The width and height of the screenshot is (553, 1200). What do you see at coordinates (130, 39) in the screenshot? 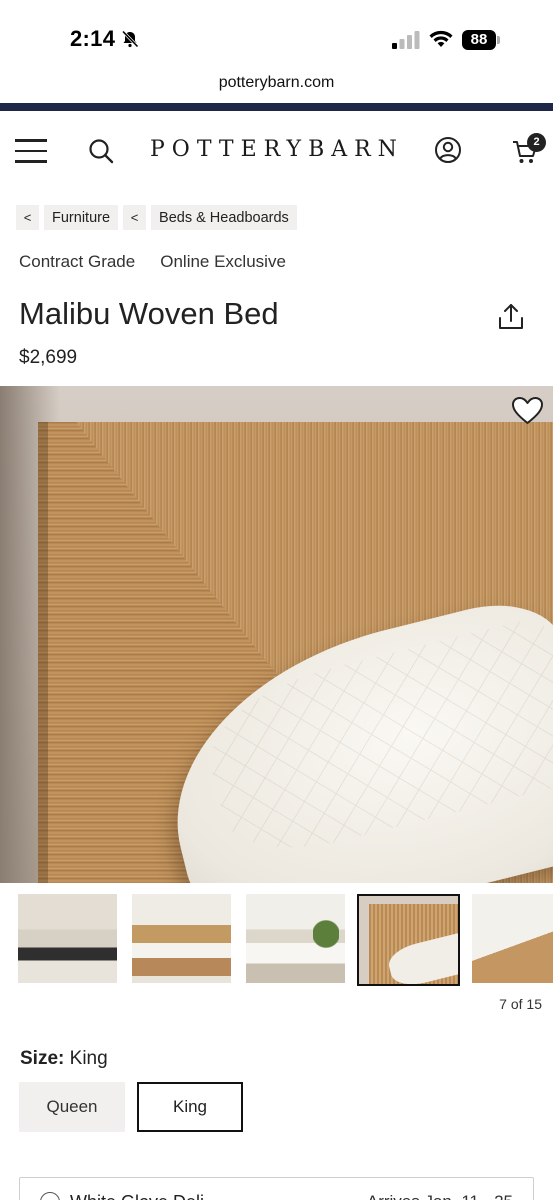
I see `bell-slash-icon` at bounding box center [130, 39].